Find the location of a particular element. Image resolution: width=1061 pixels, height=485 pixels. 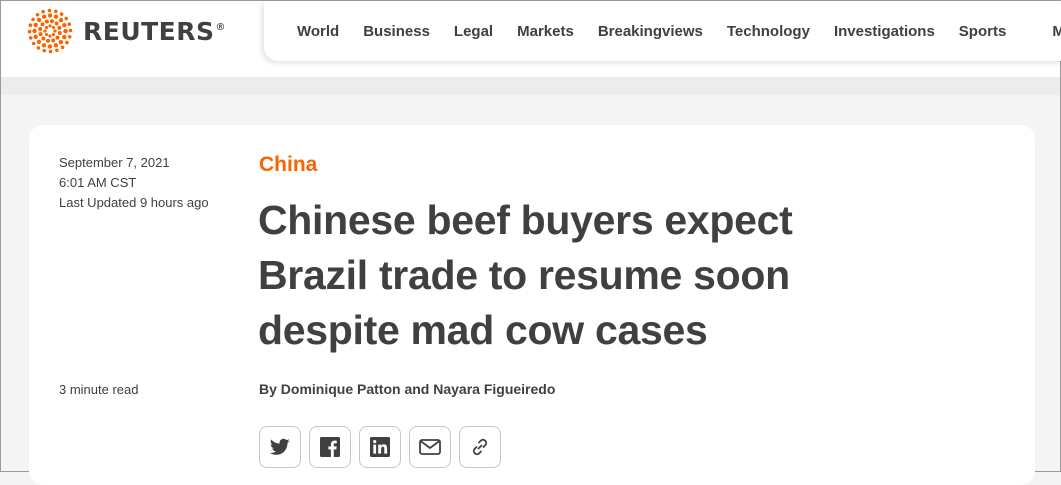

registered-mark: ® is located at coordinates (221, 28).